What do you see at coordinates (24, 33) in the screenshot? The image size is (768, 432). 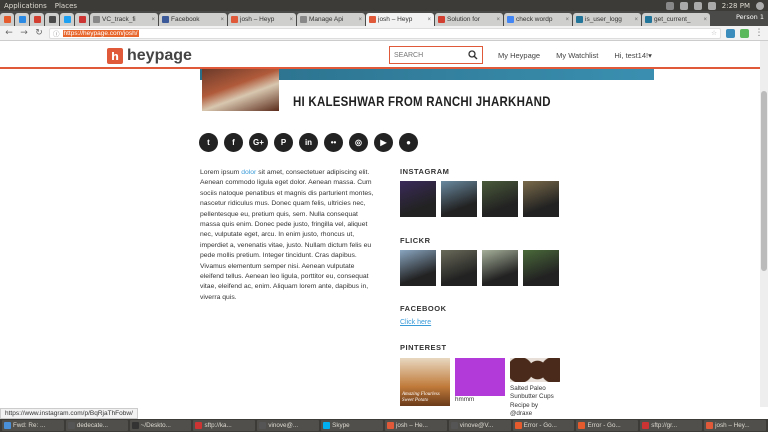 I see `forward-icon: →` at bounding box center [24, 33].